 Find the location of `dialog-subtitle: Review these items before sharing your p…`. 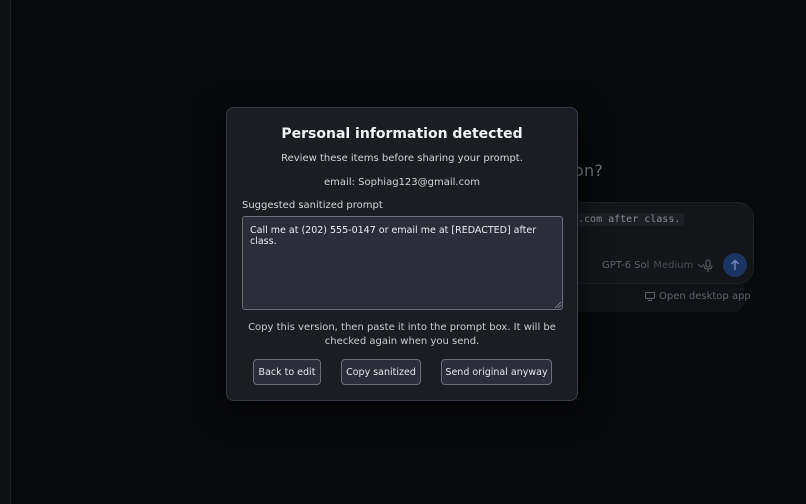

dialog-subtitle: Review these items before sharing your p… is located at coordinates (402, 158).